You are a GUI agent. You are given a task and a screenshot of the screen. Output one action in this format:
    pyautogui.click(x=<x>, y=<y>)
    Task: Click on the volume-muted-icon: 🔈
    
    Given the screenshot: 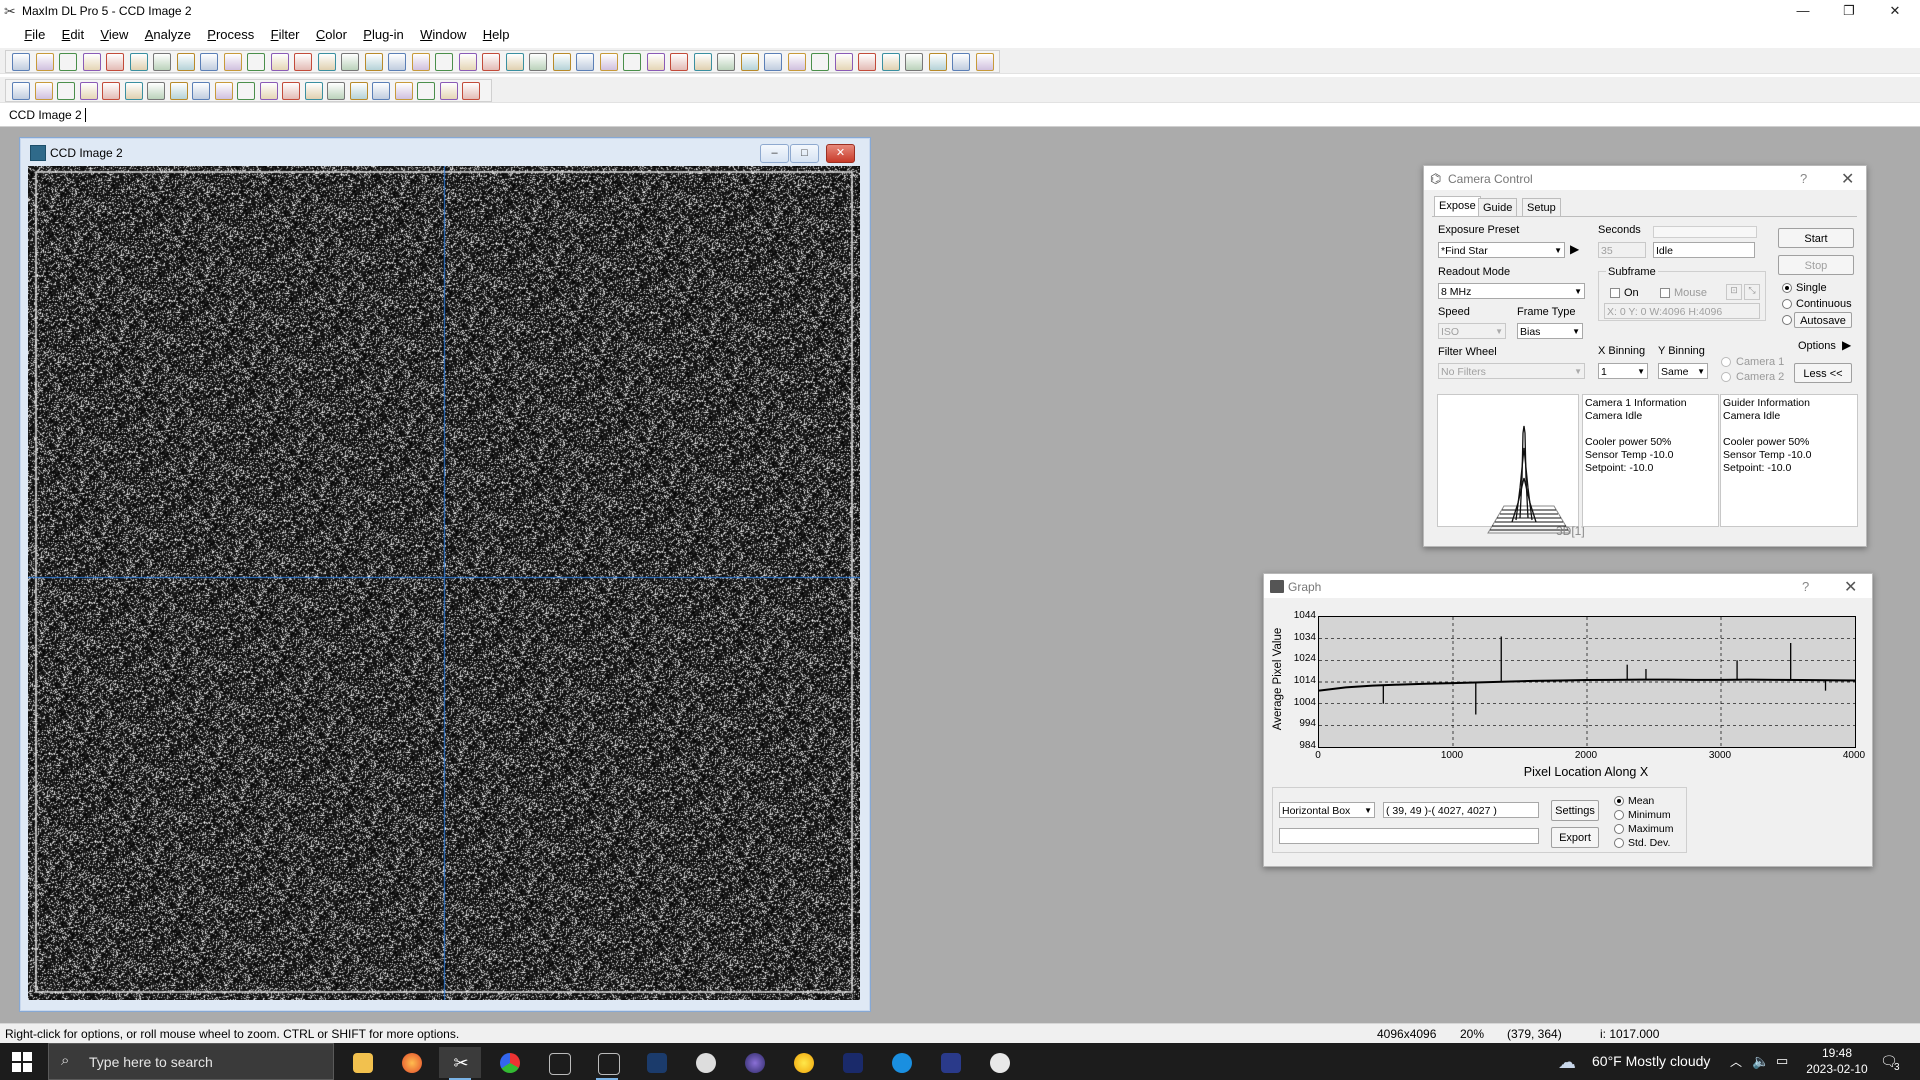 What is the action you would take?
    pyautogui.click(x=1760, y=1061)
    